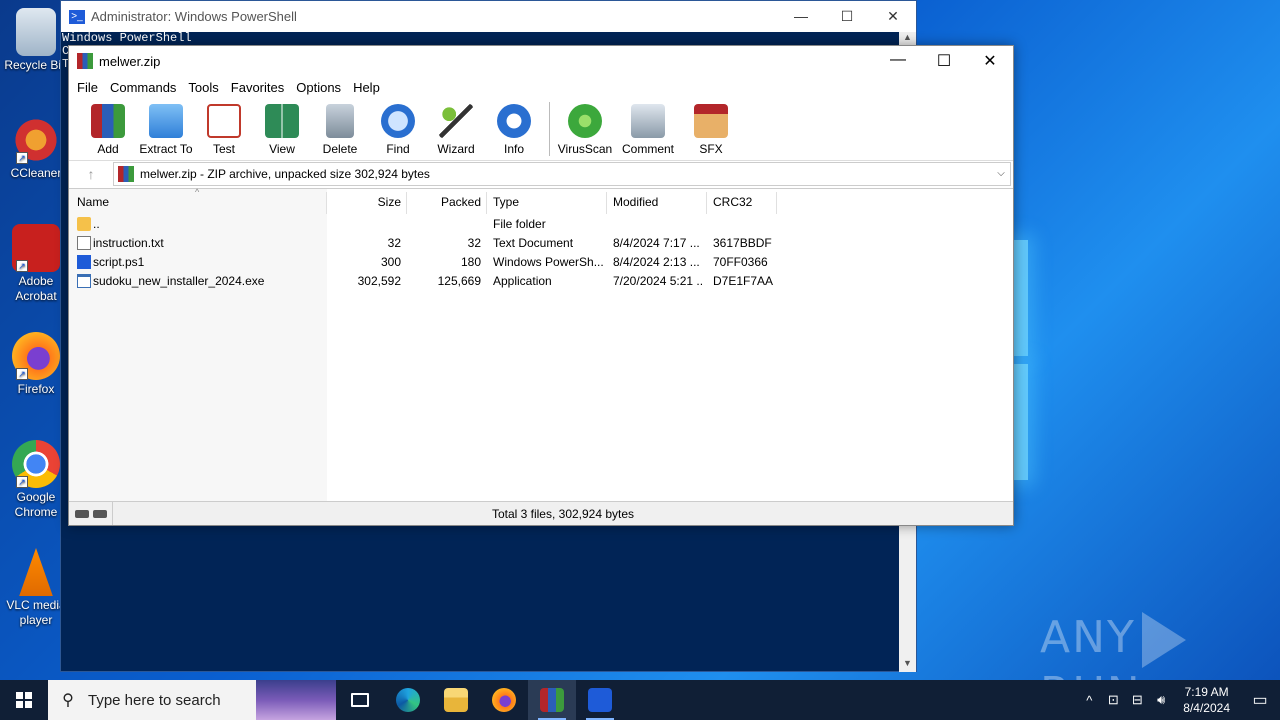 The height and width of the screenshot is (720, 1280). I want to click on extract-to-button: Extract To, so click(166, 127).